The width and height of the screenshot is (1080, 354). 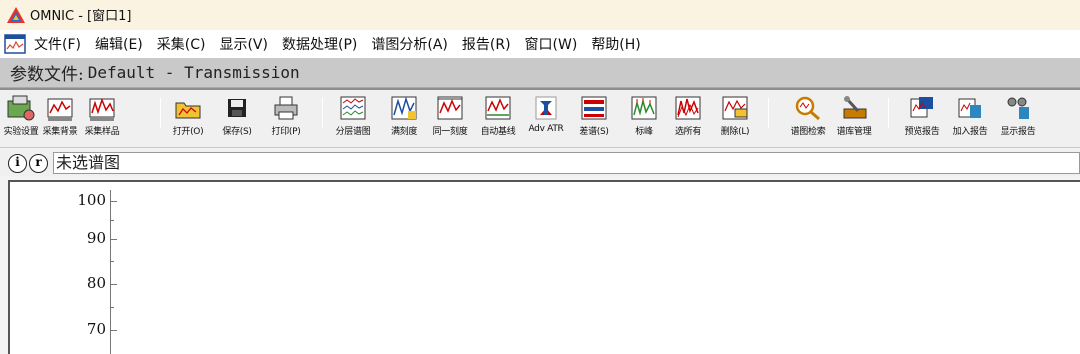 What do you see at coordinates (286, 132) in the screenshot?
I see `toolbar-label: 打印(P)` at bounding box center [286, 132].